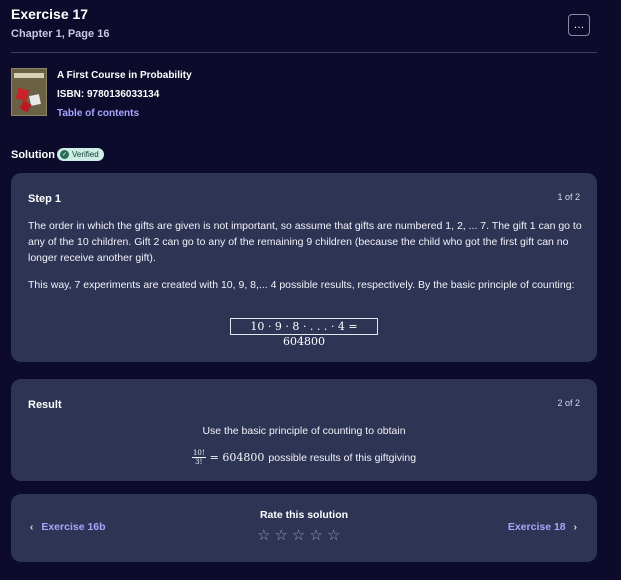  Describe the element at coordinates (50, 14) in the screenshot. I see `page-title: Exercise 17` at that location.